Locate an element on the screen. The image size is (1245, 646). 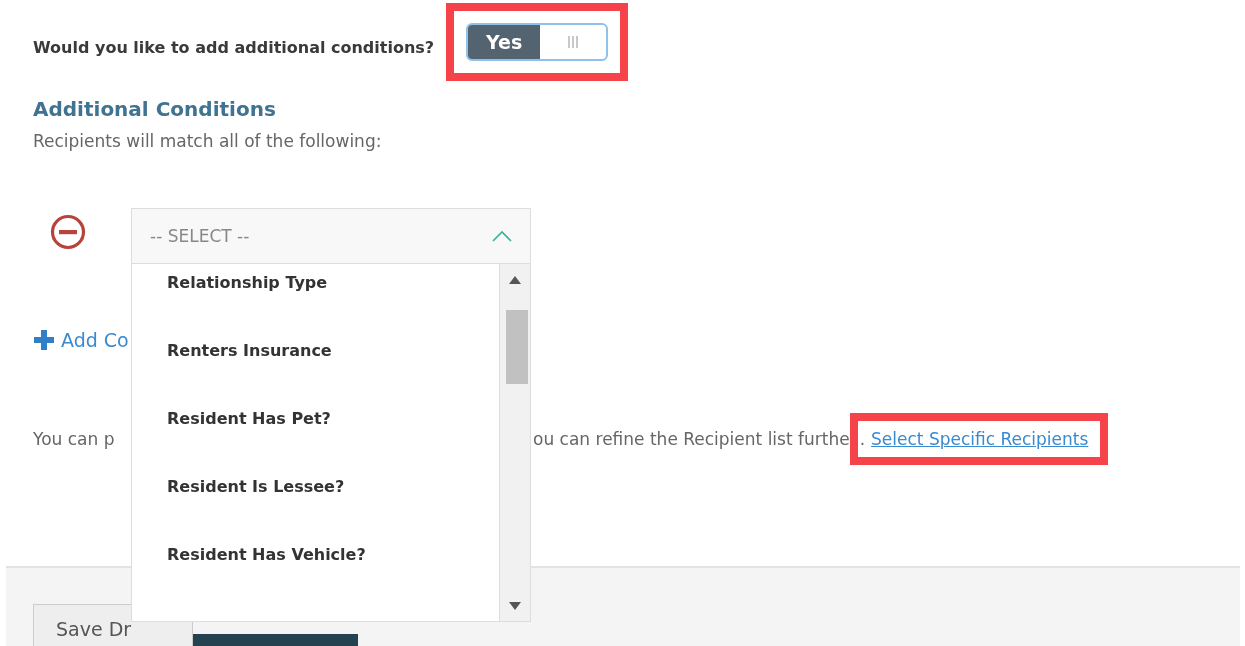
plus-icon is located at coordinates (44, 340).